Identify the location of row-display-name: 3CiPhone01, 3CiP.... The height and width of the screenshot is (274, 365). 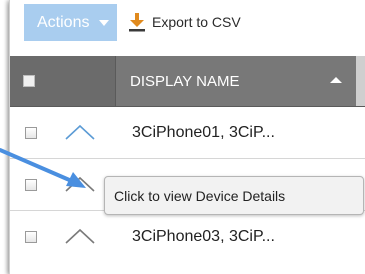
(203, 132).